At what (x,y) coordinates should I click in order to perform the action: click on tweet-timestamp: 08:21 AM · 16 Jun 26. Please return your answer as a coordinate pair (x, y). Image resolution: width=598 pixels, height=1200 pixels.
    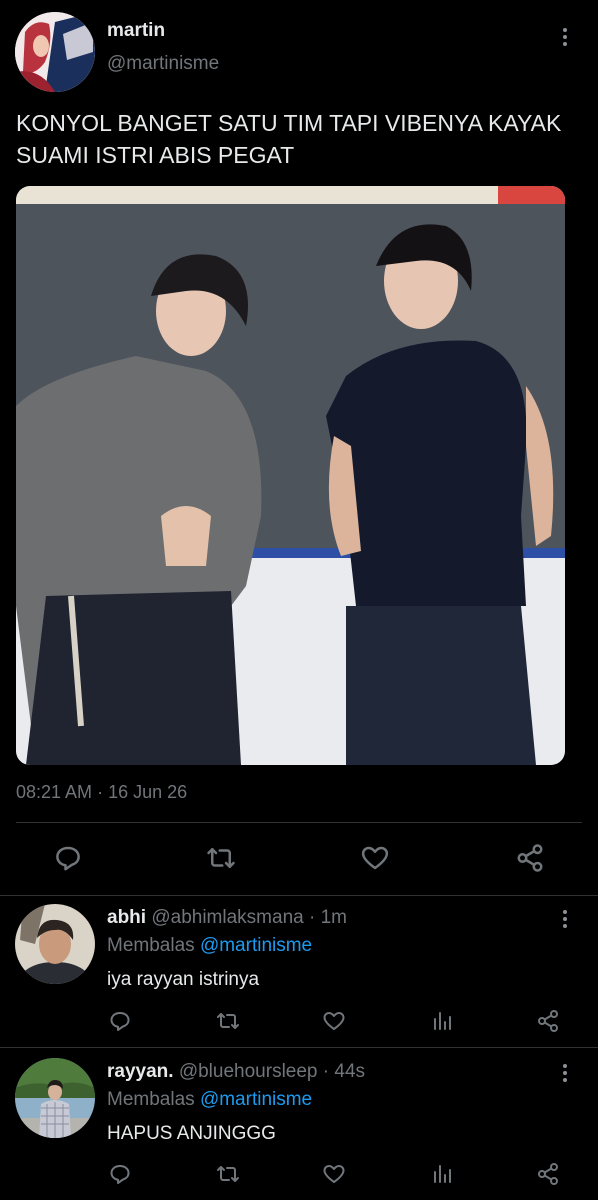
    Looking at the image, I should click on (101, 792).